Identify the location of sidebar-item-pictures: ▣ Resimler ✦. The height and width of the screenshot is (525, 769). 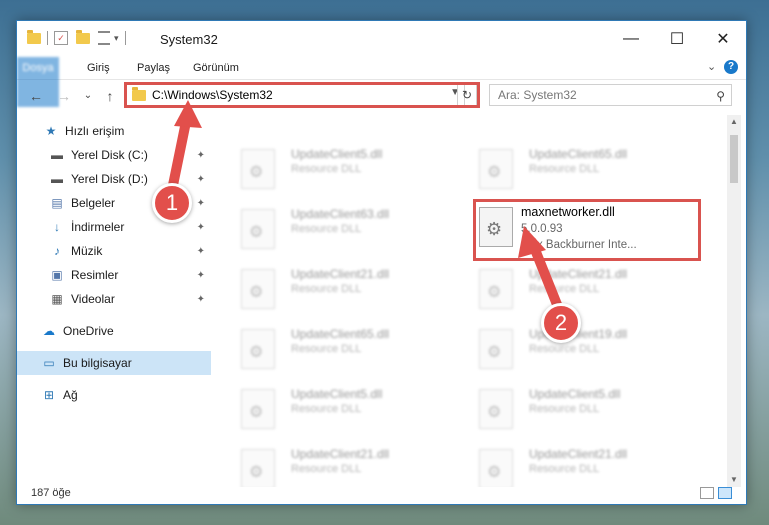
(114, 275).